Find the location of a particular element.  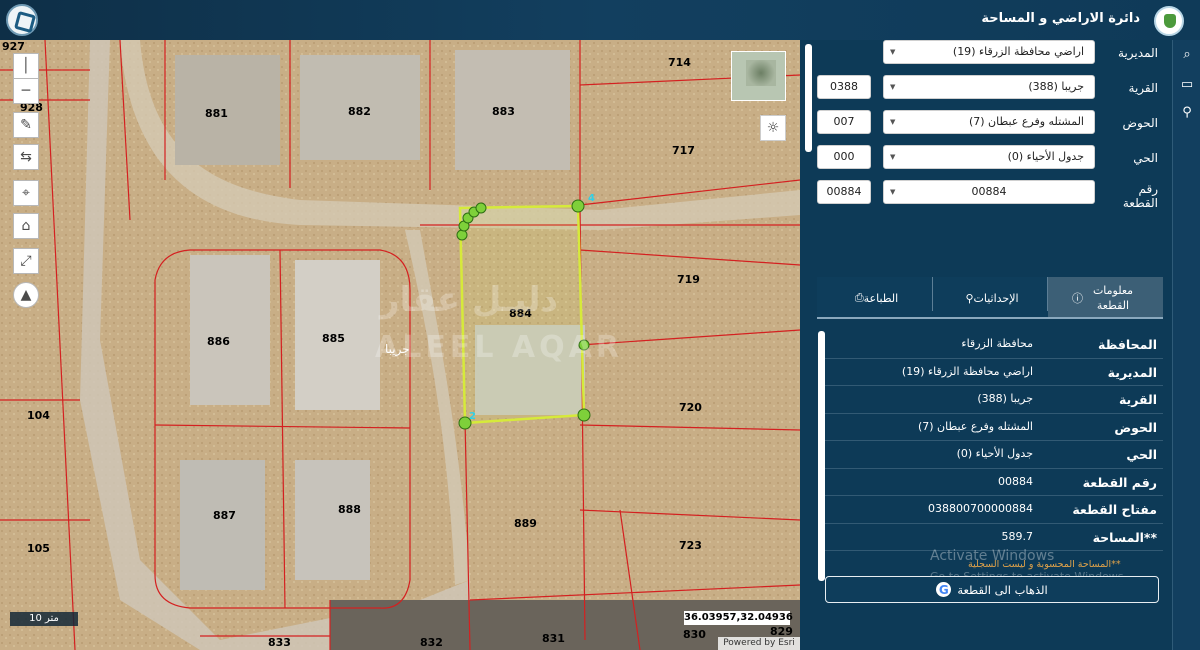

tab-print-label: الطباعة is located at coordinates (881, 298).